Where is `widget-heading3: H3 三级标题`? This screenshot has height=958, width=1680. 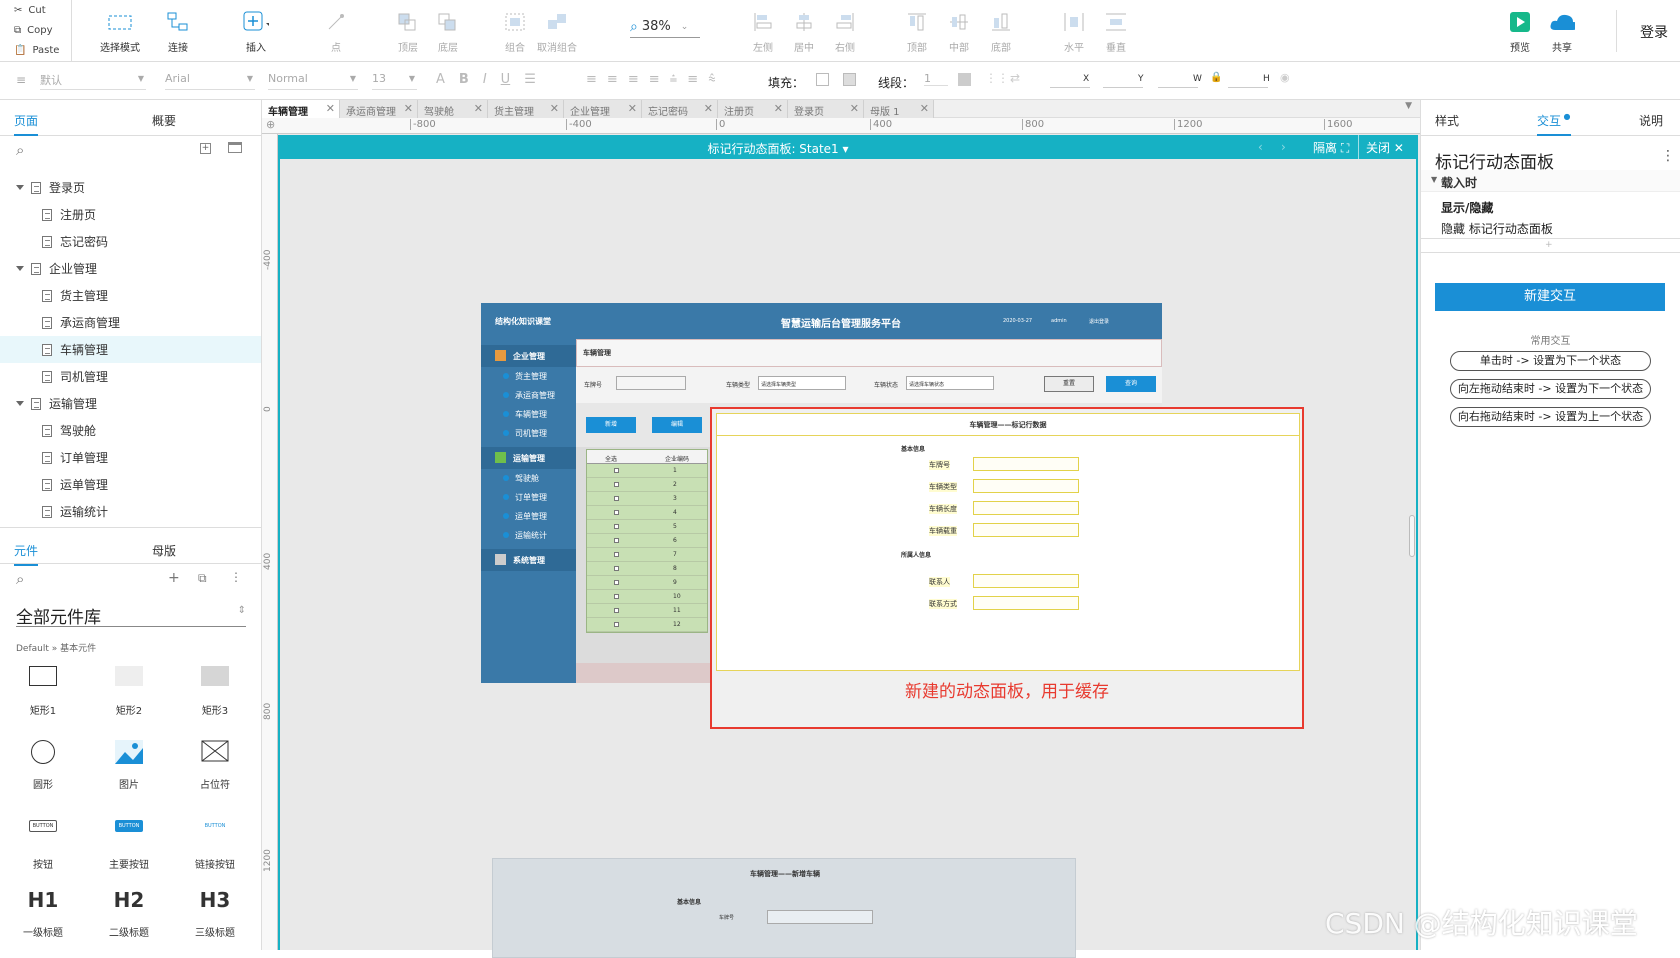
widget-heading3: H3 三级标题 is located at coordinates (215, 913).